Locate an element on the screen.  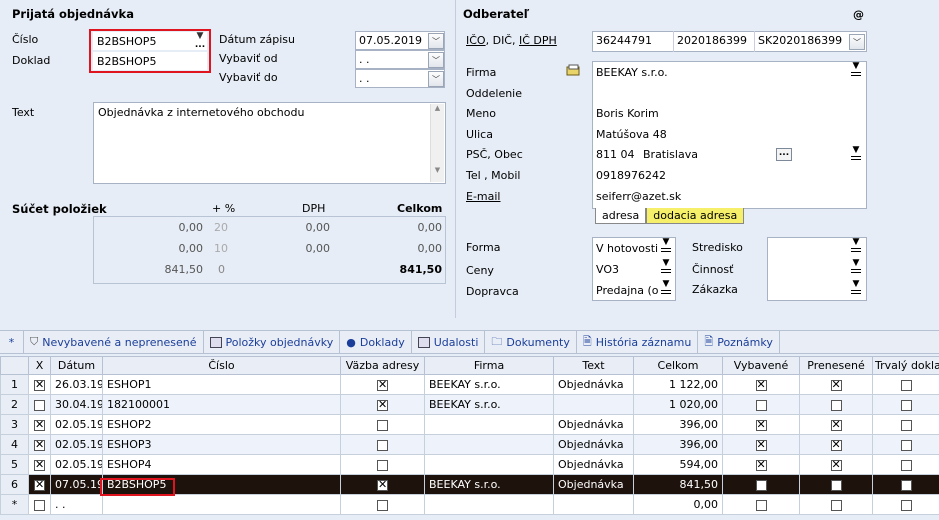
ceny-combo-icon: ▼ is located at coordinates (666, 267).